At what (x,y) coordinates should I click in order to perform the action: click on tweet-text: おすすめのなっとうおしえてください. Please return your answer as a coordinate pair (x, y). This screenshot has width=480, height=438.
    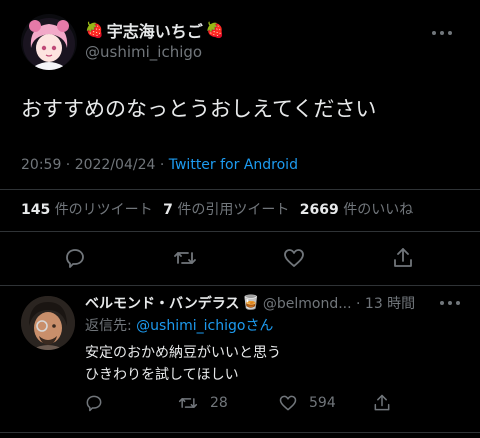
    Looking at the image, I should click on (199, 109).